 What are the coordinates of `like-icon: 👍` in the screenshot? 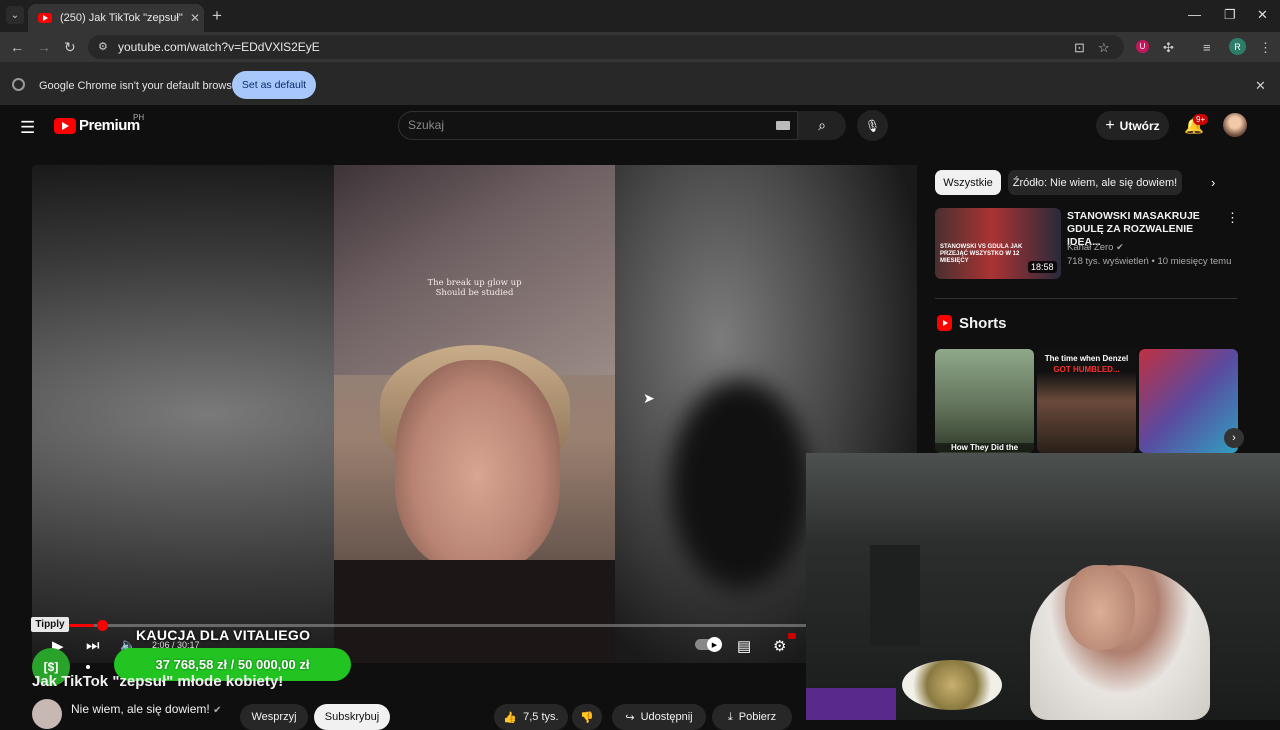 It's located at (510, 717).